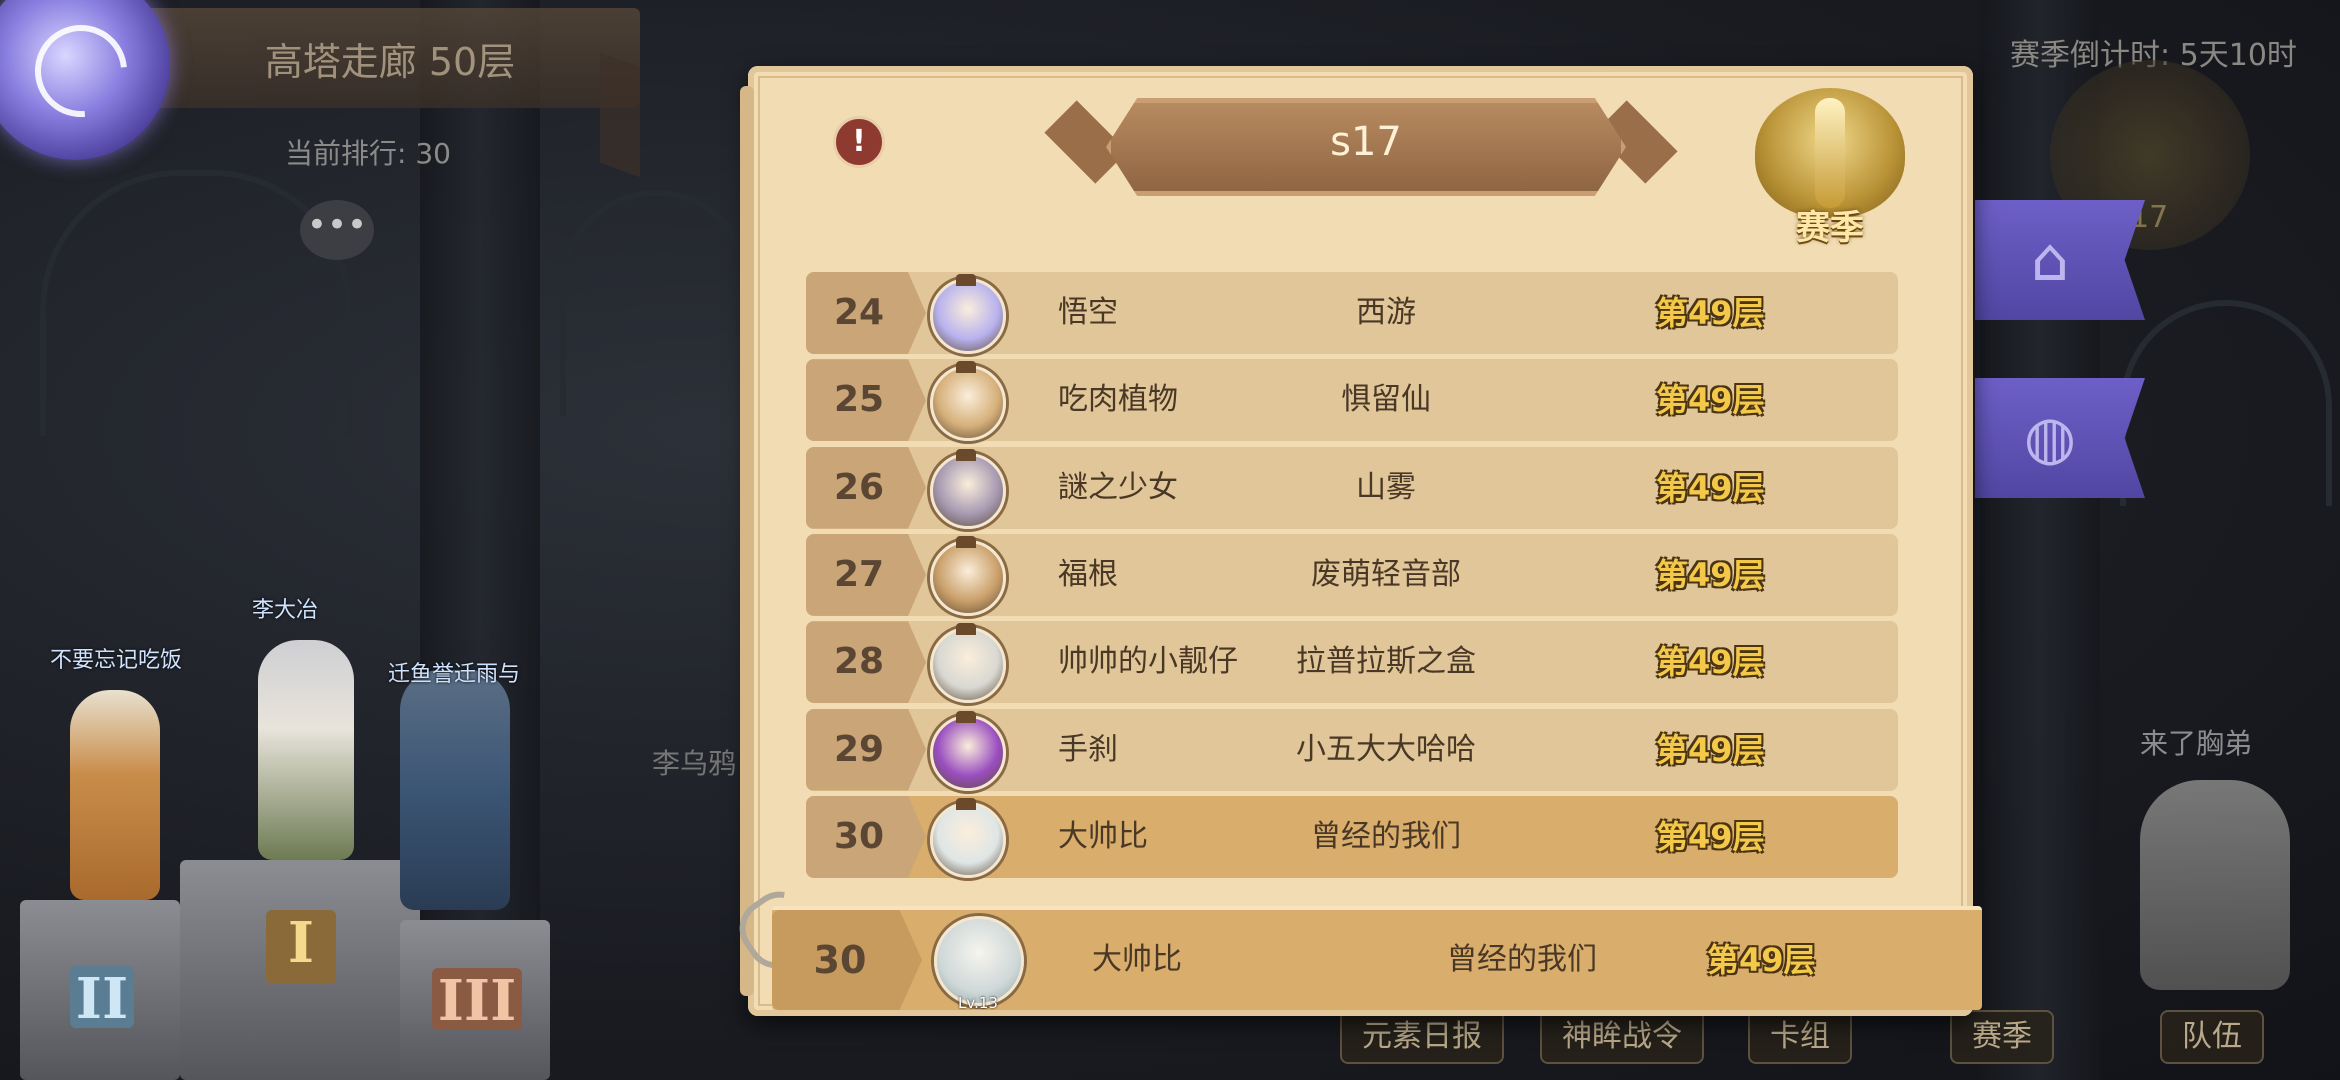 This screenshot has height=1080, width=2340. I want to click on player-name: 手刹, so click(1088, 749).